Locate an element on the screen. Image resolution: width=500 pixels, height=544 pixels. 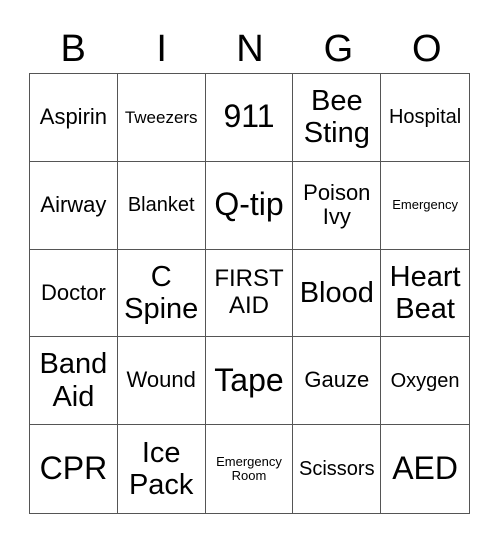
bingo-cell: Band Aid is located at coordinates (74, 381).